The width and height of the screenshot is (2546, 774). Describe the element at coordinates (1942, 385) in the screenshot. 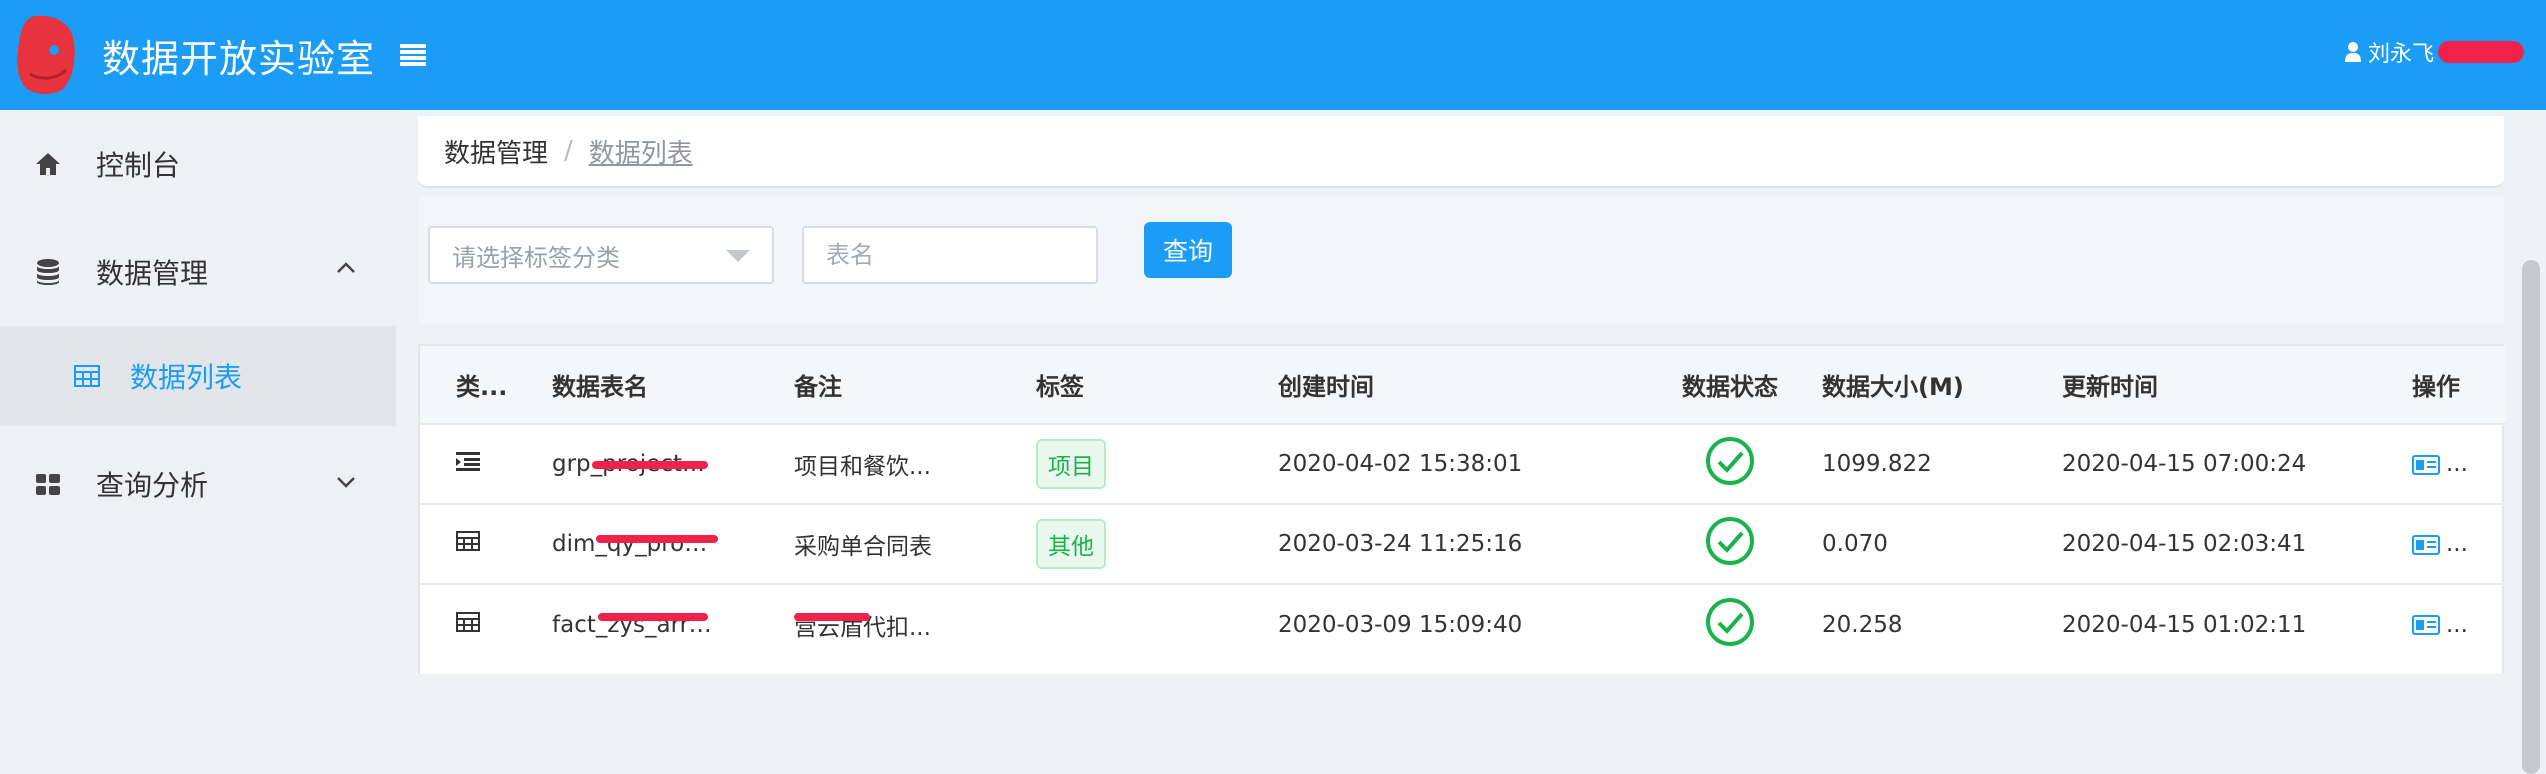

I see `column-header-size: 数据大小(M)` at that location.